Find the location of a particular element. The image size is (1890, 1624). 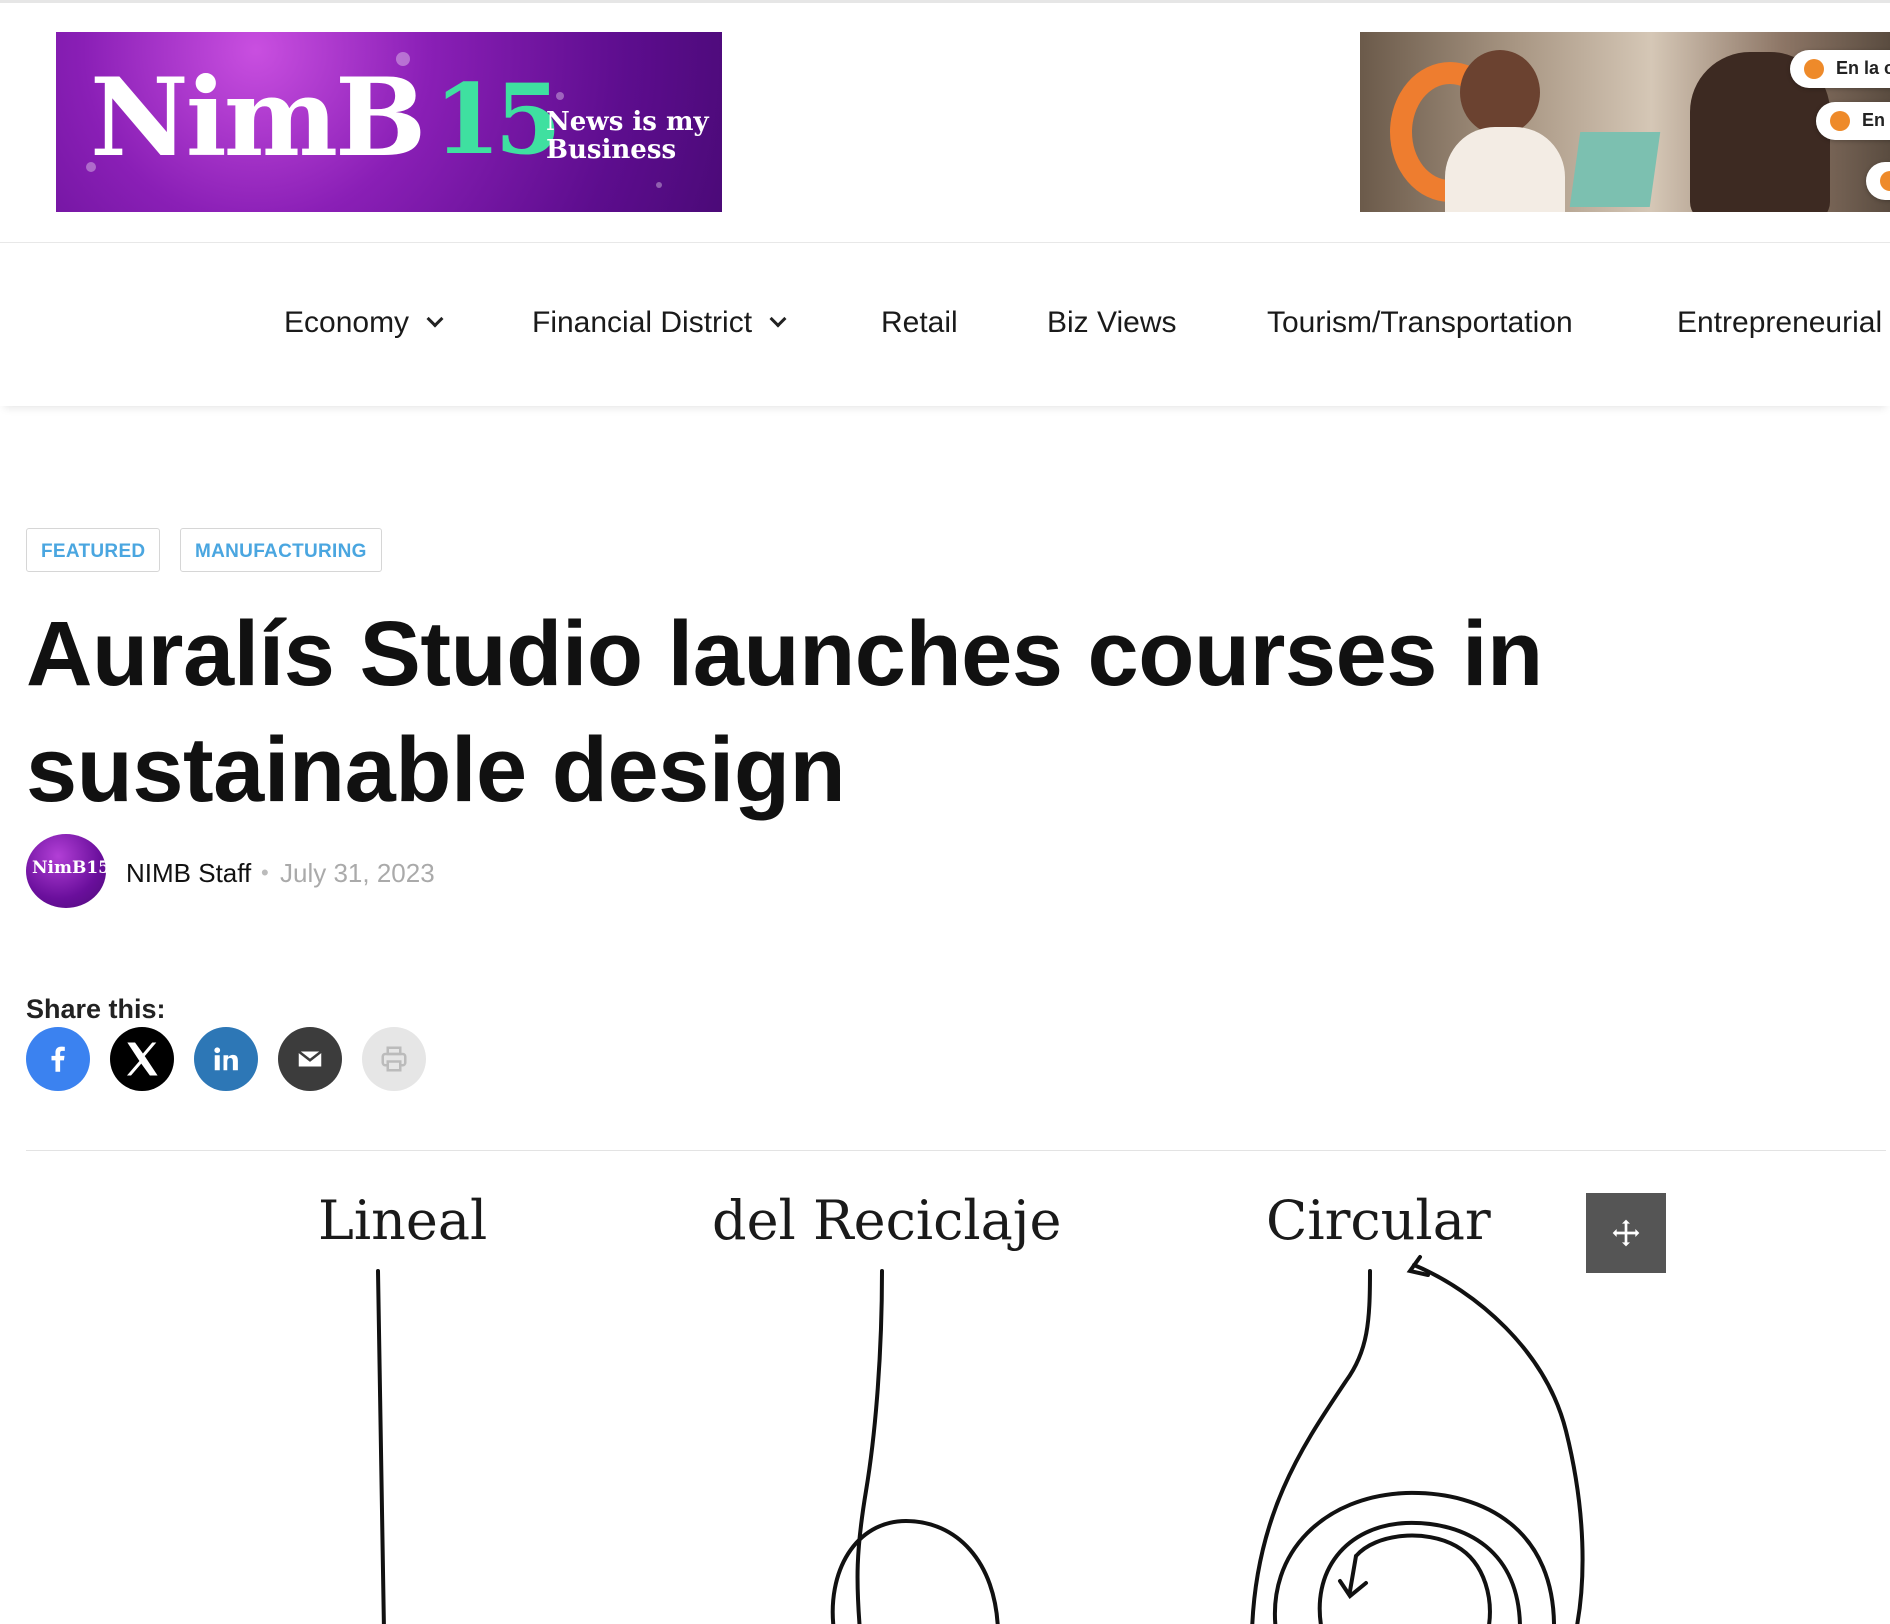

nav-item-label: Entrepreneurial is located at coordinates (1780, 322).